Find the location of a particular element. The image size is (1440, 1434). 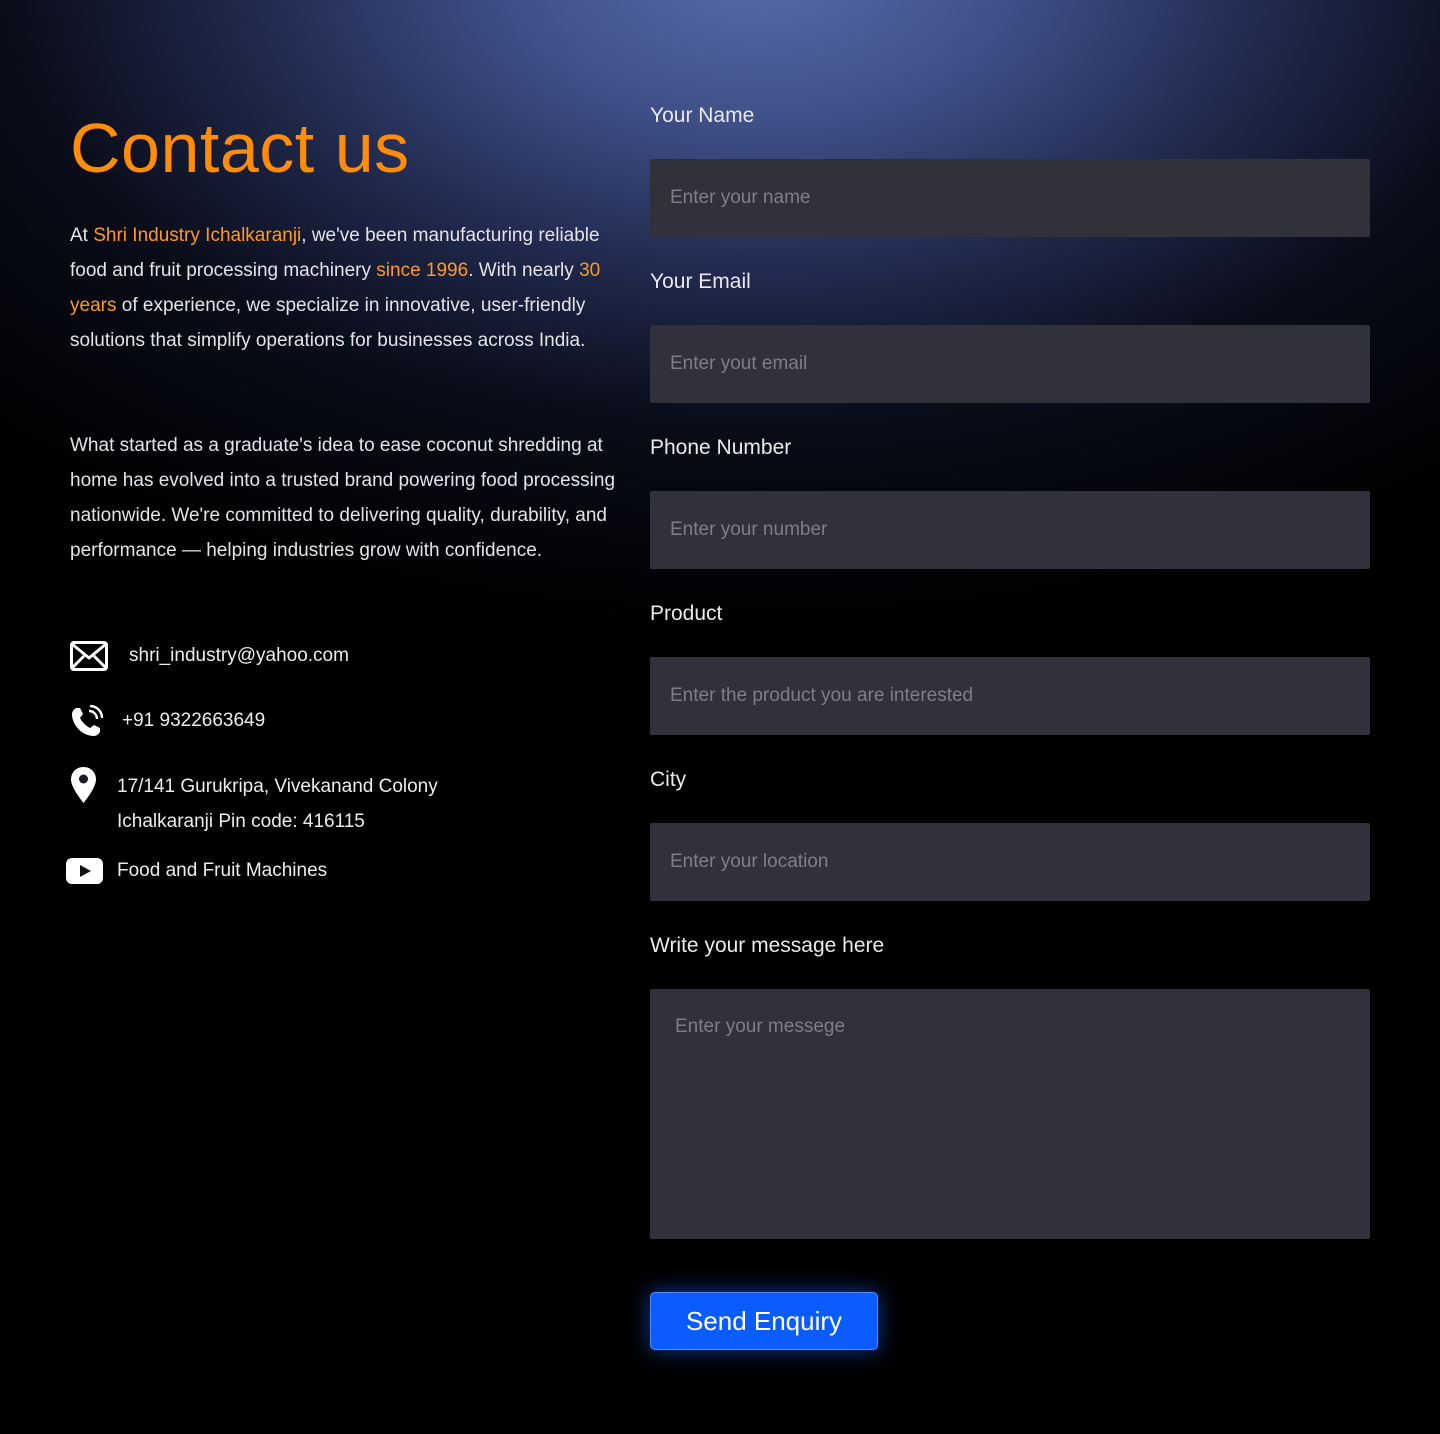

email-label: Your Email is located at coordinates (700, 281).